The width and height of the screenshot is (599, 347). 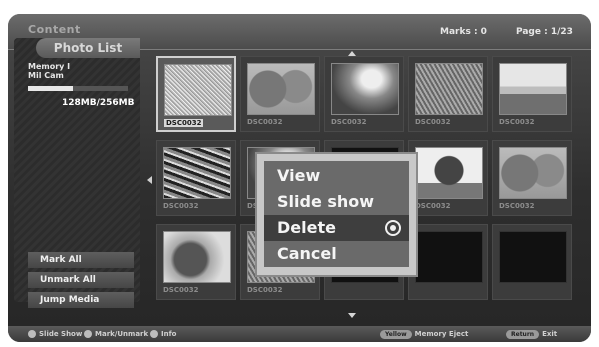 What do you see at coordinates (326, 201) in the screenshot?
I see `context-menu-item-label: Slide show` at bounding box center [326, 201].